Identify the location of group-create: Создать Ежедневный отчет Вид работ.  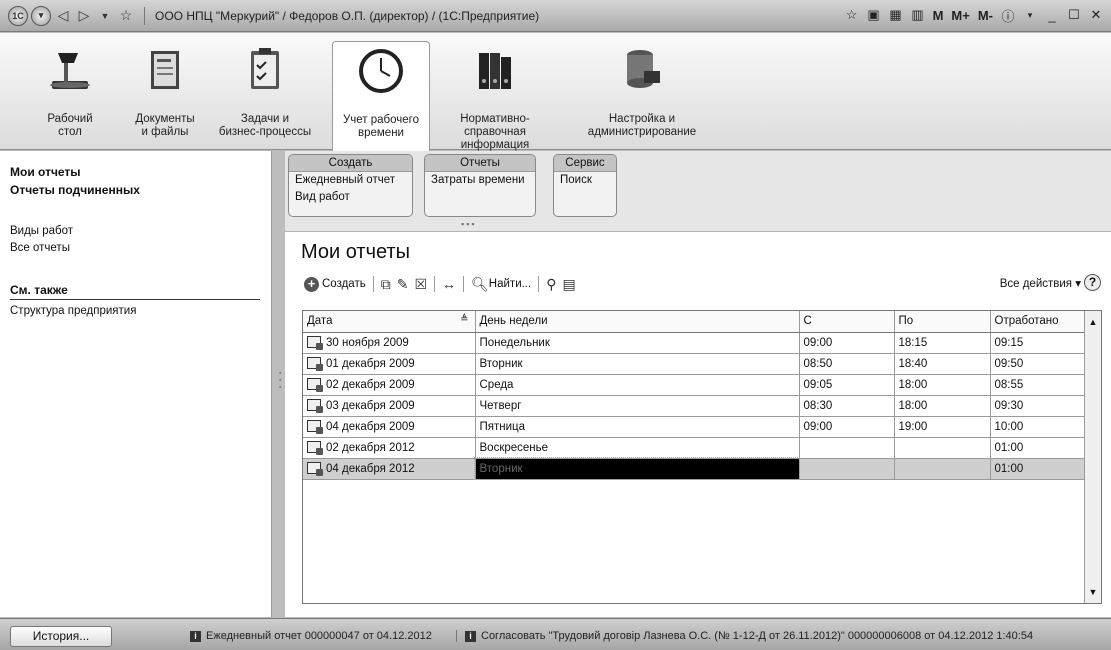
(350, 185).